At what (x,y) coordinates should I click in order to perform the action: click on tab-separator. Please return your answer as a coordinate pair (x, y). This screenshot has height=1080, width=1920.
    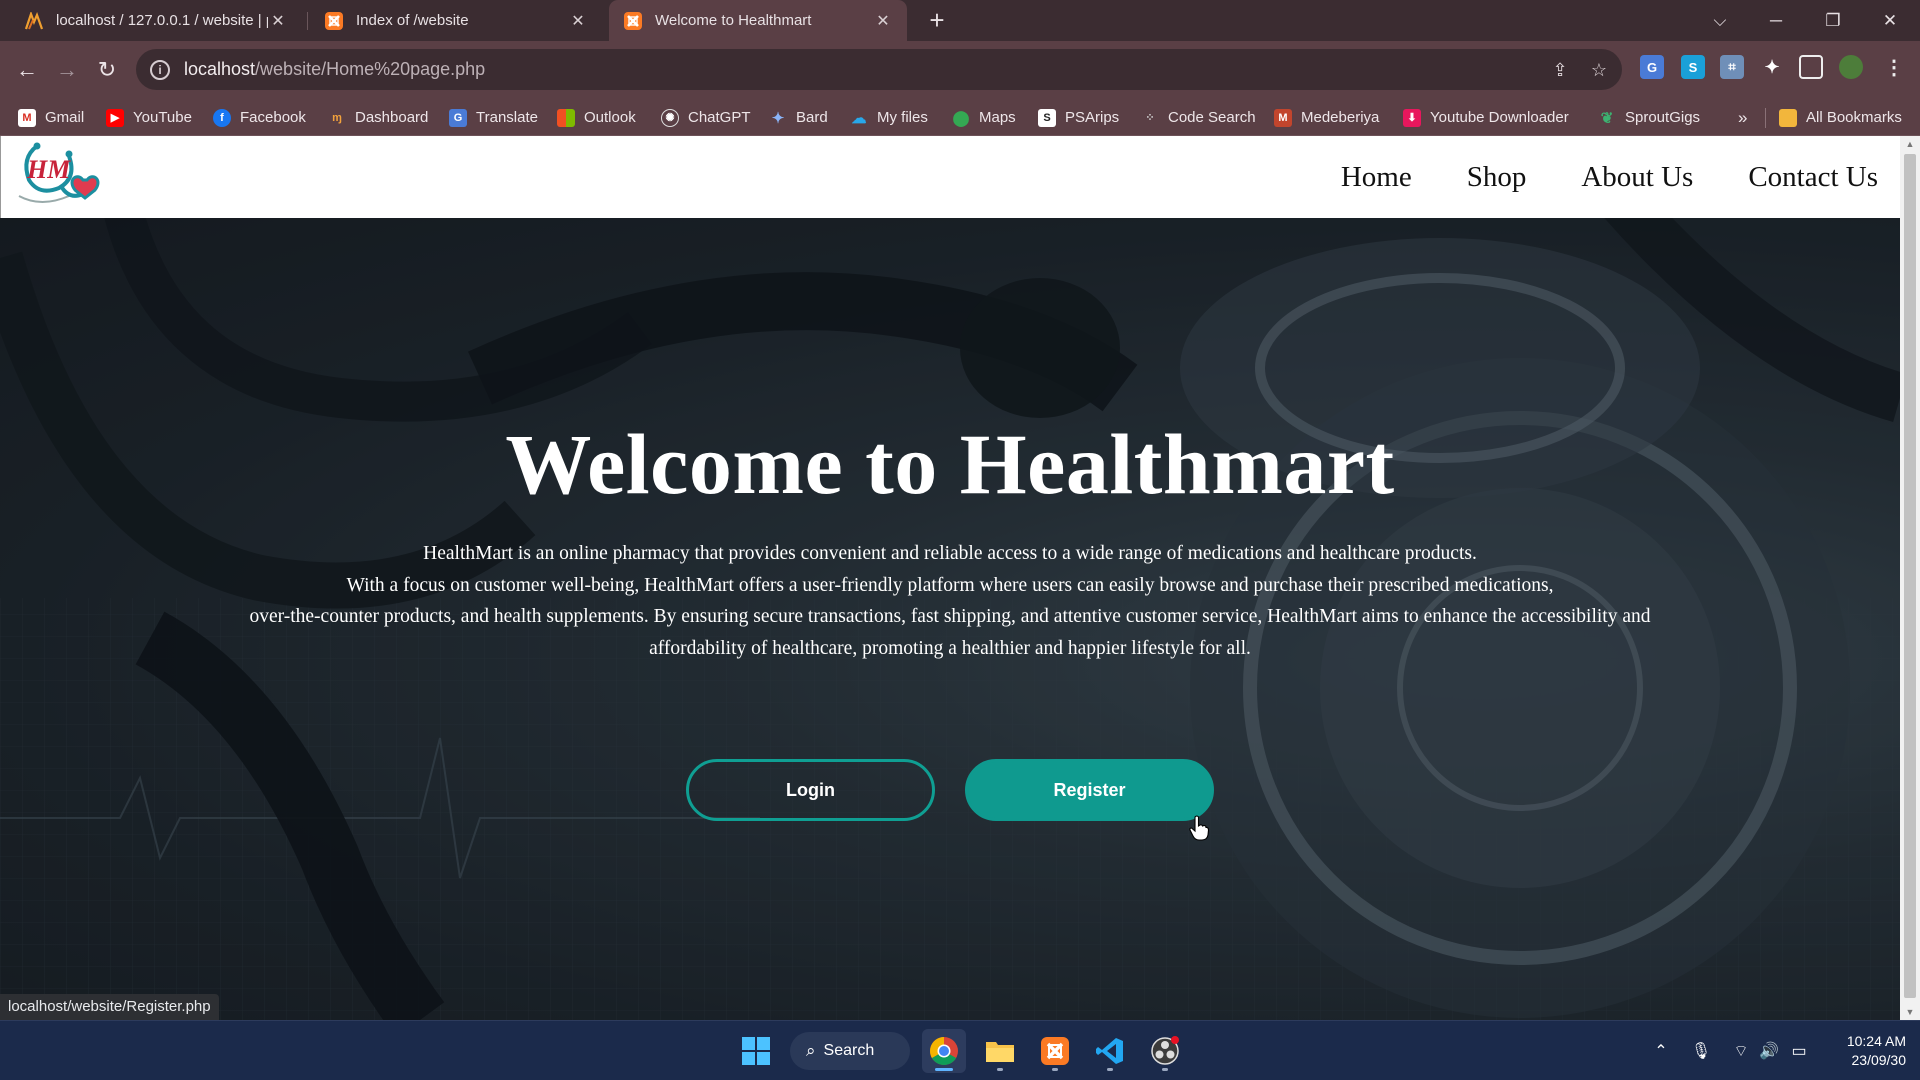
    Looking at the image, I should click on (307, 21).